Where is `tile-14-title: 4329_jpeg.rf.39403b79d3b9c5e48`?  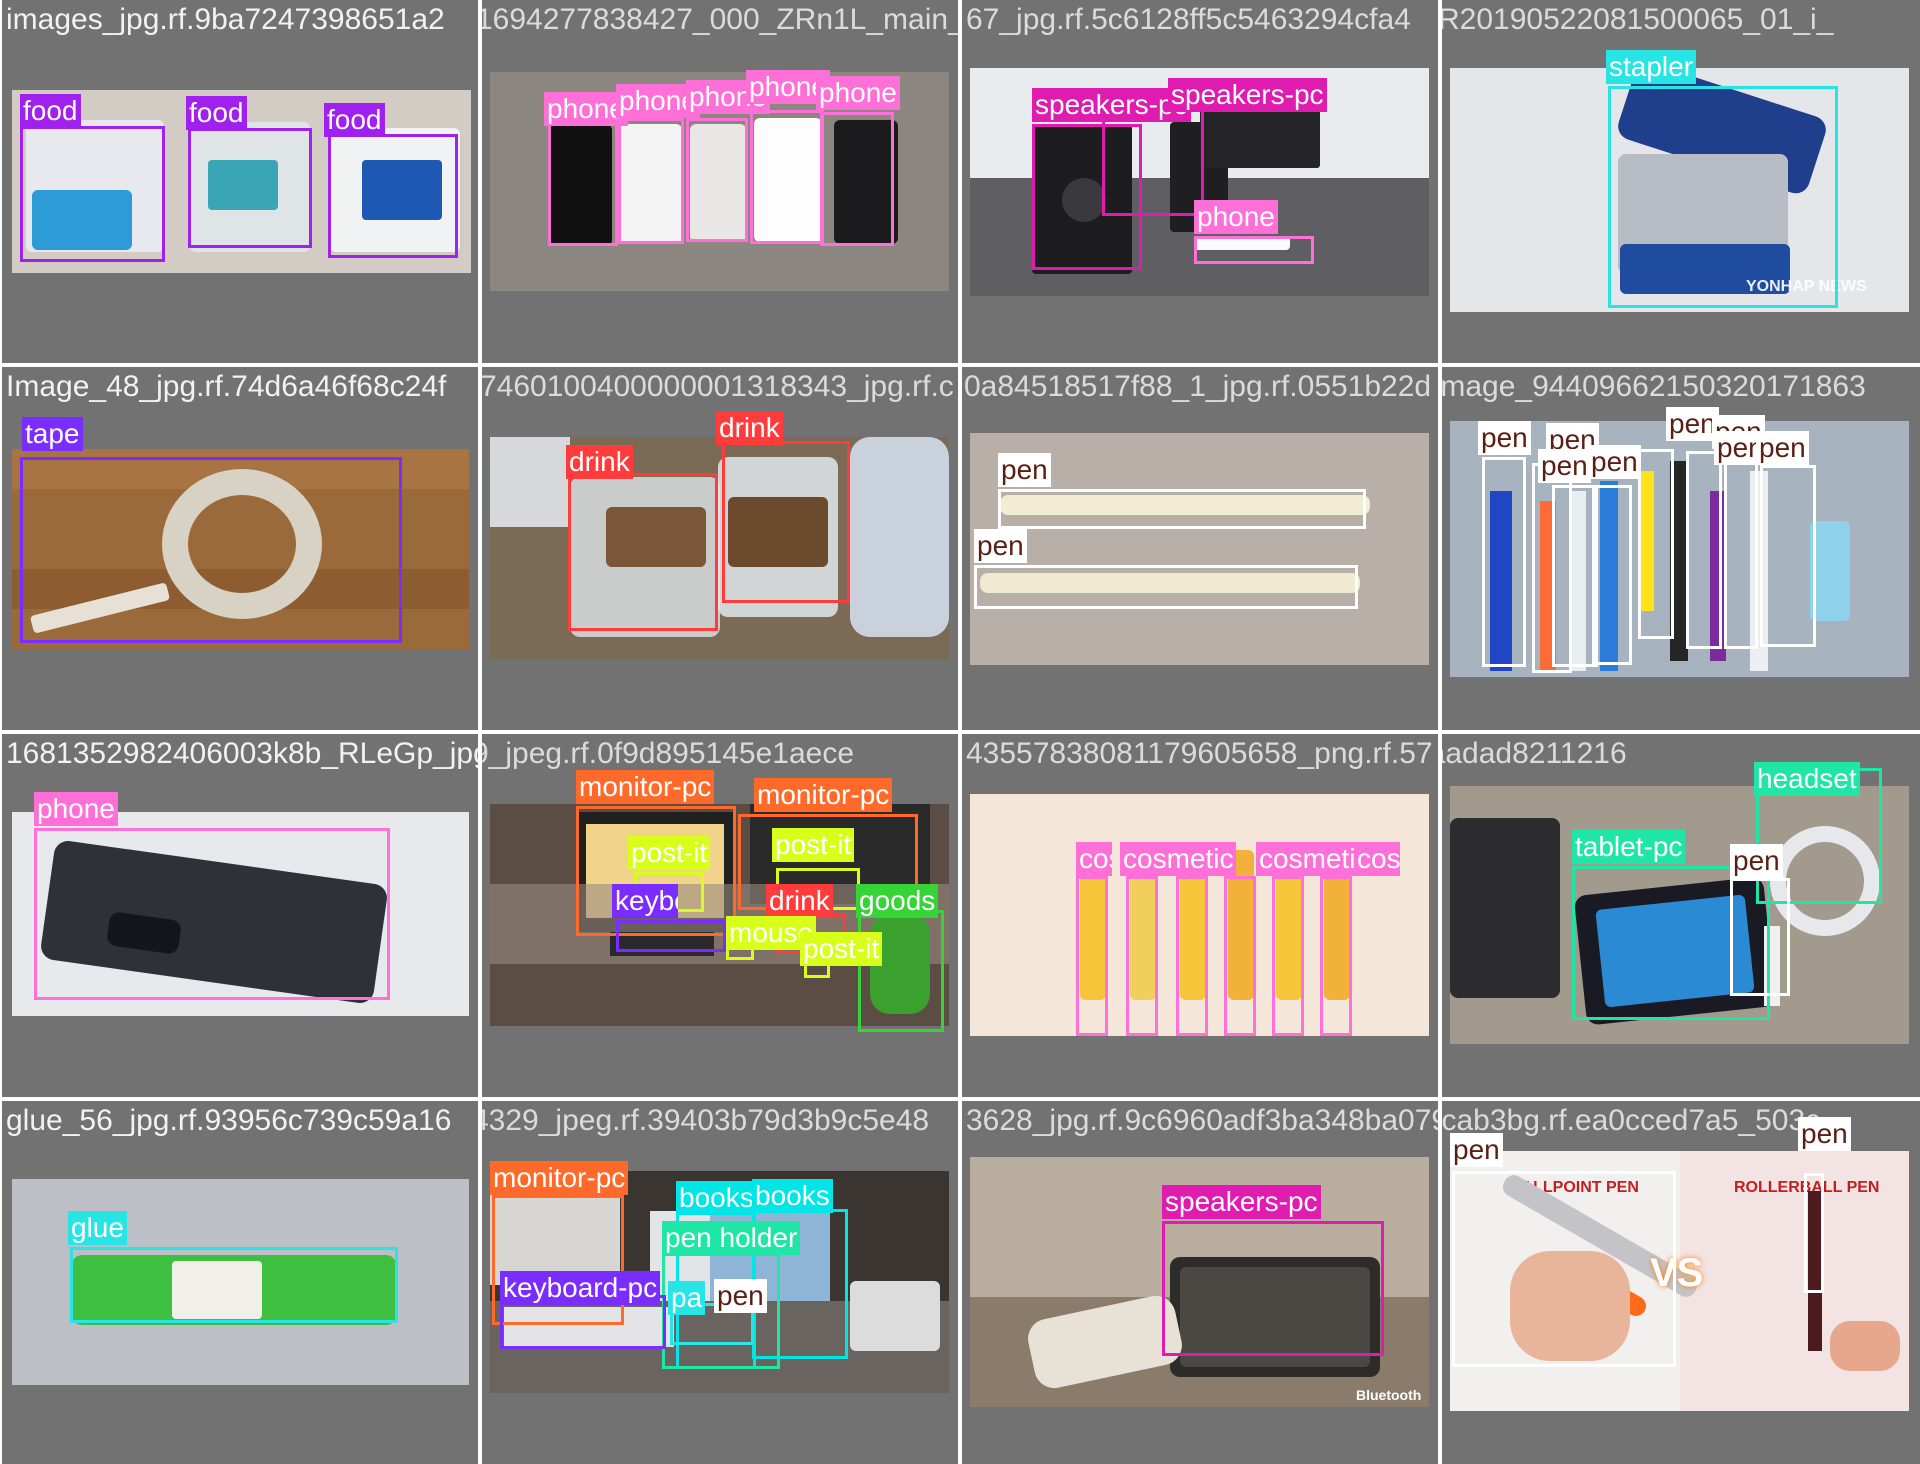
tile-14-title: 4329_jpeg.rf.39403b79d3b9c5e48 is located at coordinates (706, 1120).